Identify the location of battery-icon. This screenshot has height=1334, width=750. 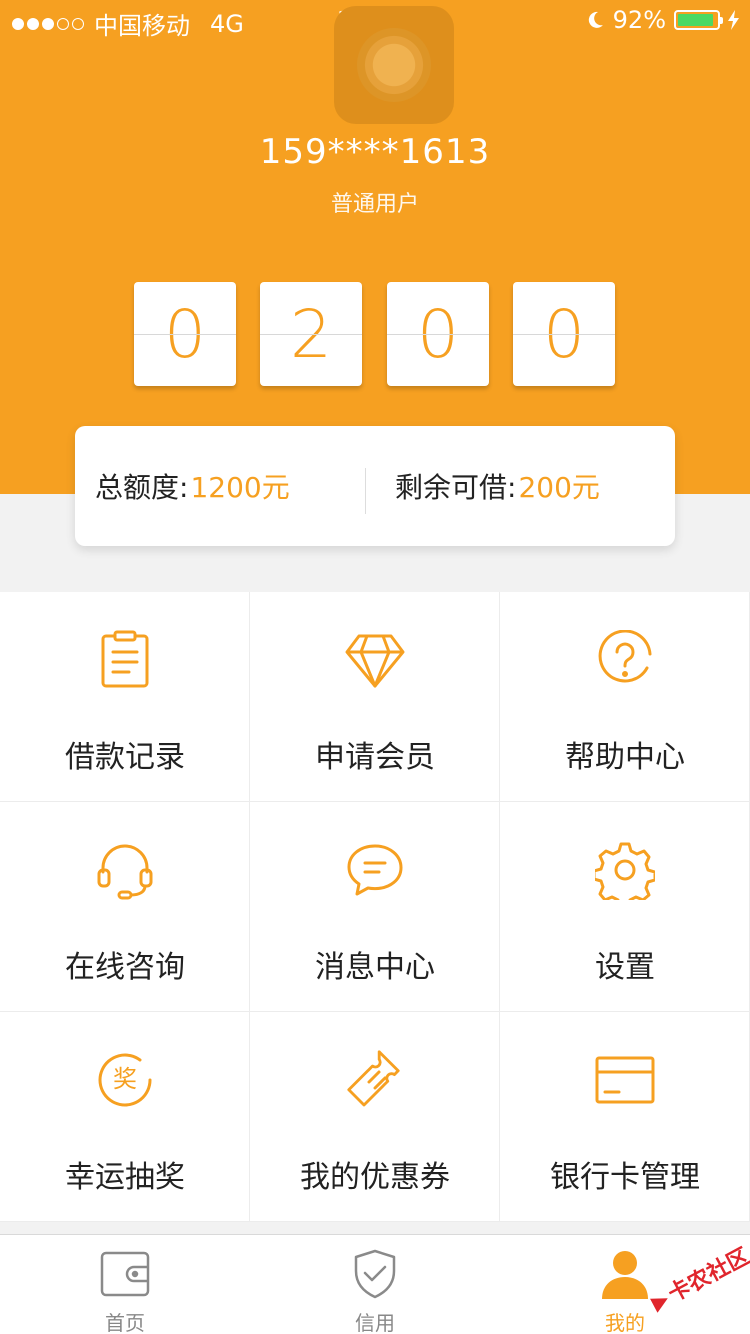
(698, 20).